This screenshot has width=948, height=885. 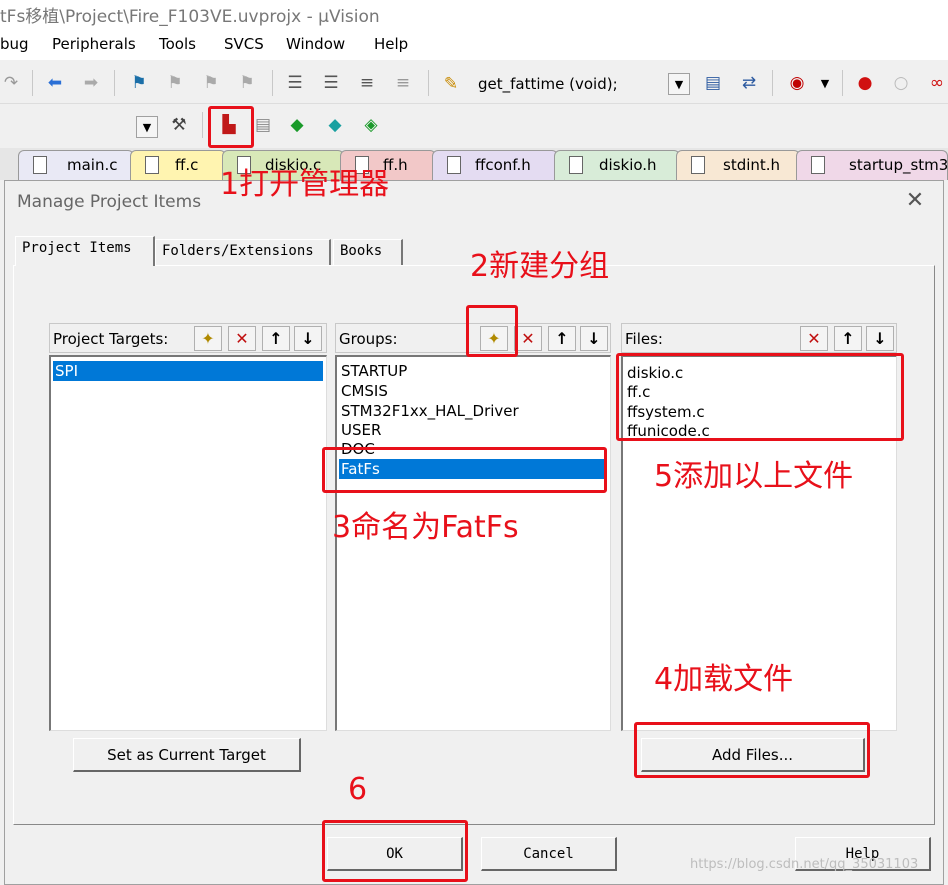 I want to click on tab-diskio-h: diskio.h, so click(x=617, y=165).